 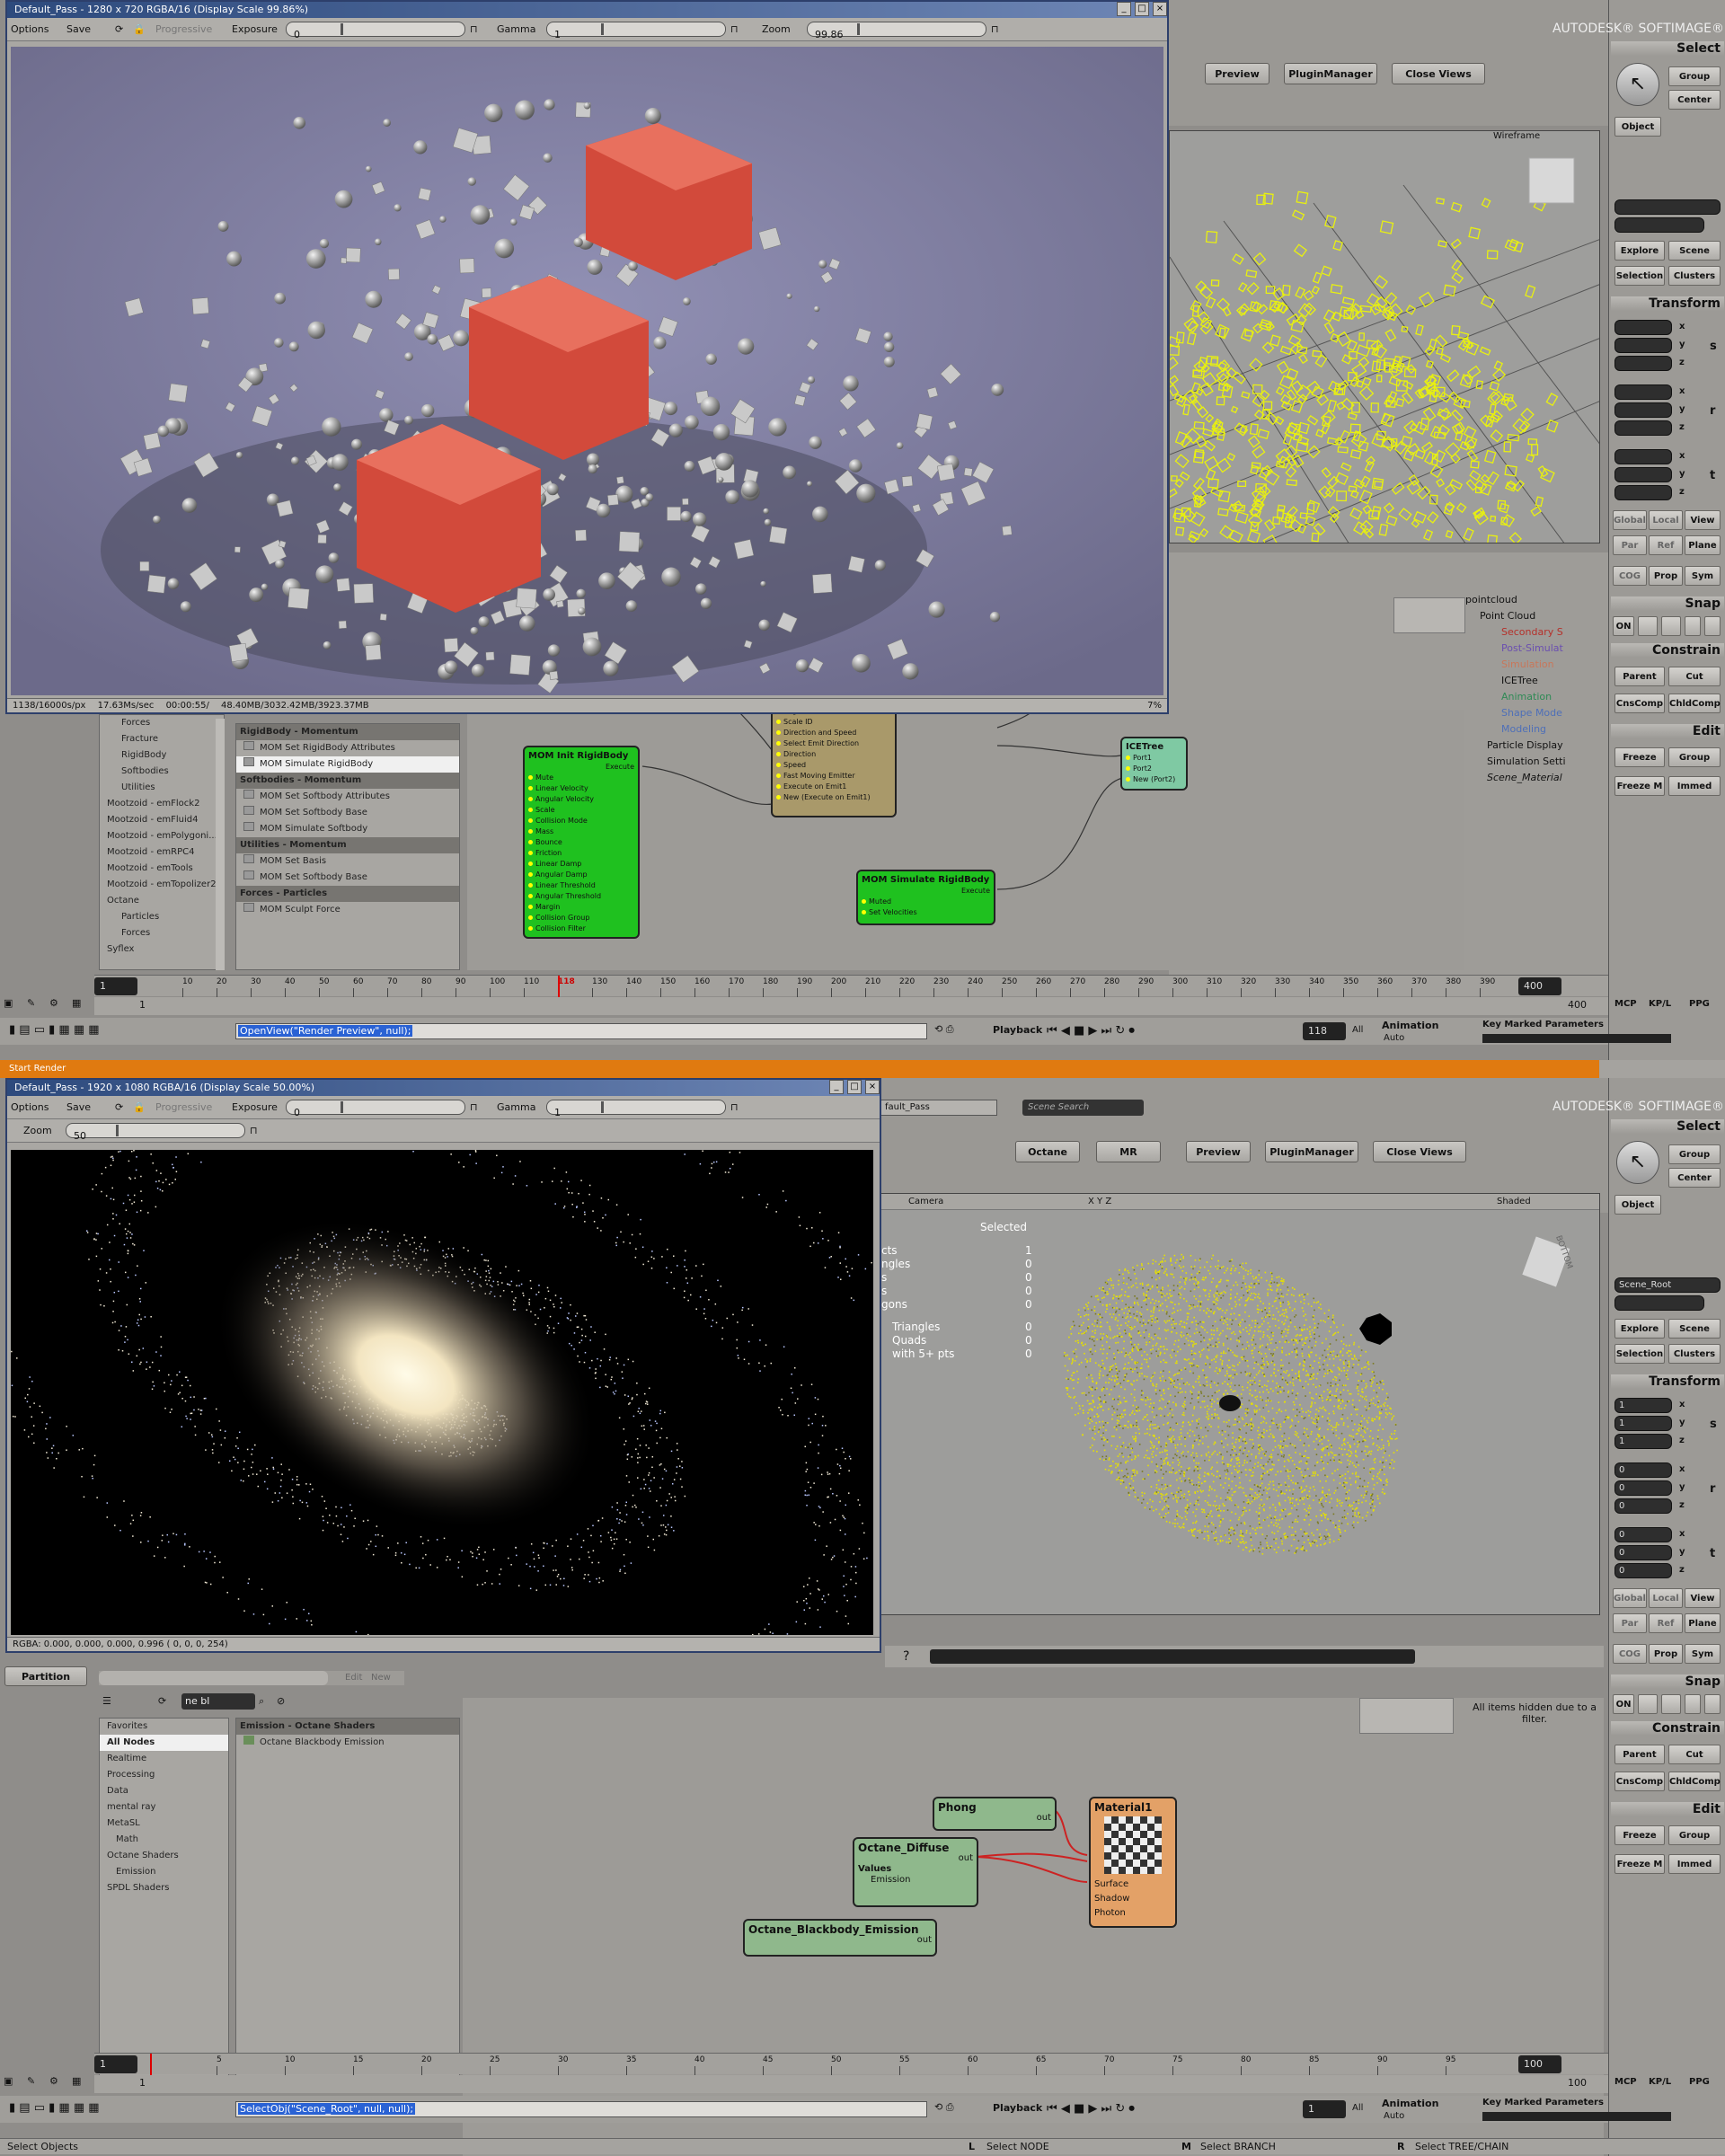 What do you see at coordinates (1324, 2109) in the screenshot?
I see `current-frame-input-lower: 1` at bounding box center [1324, 2109].